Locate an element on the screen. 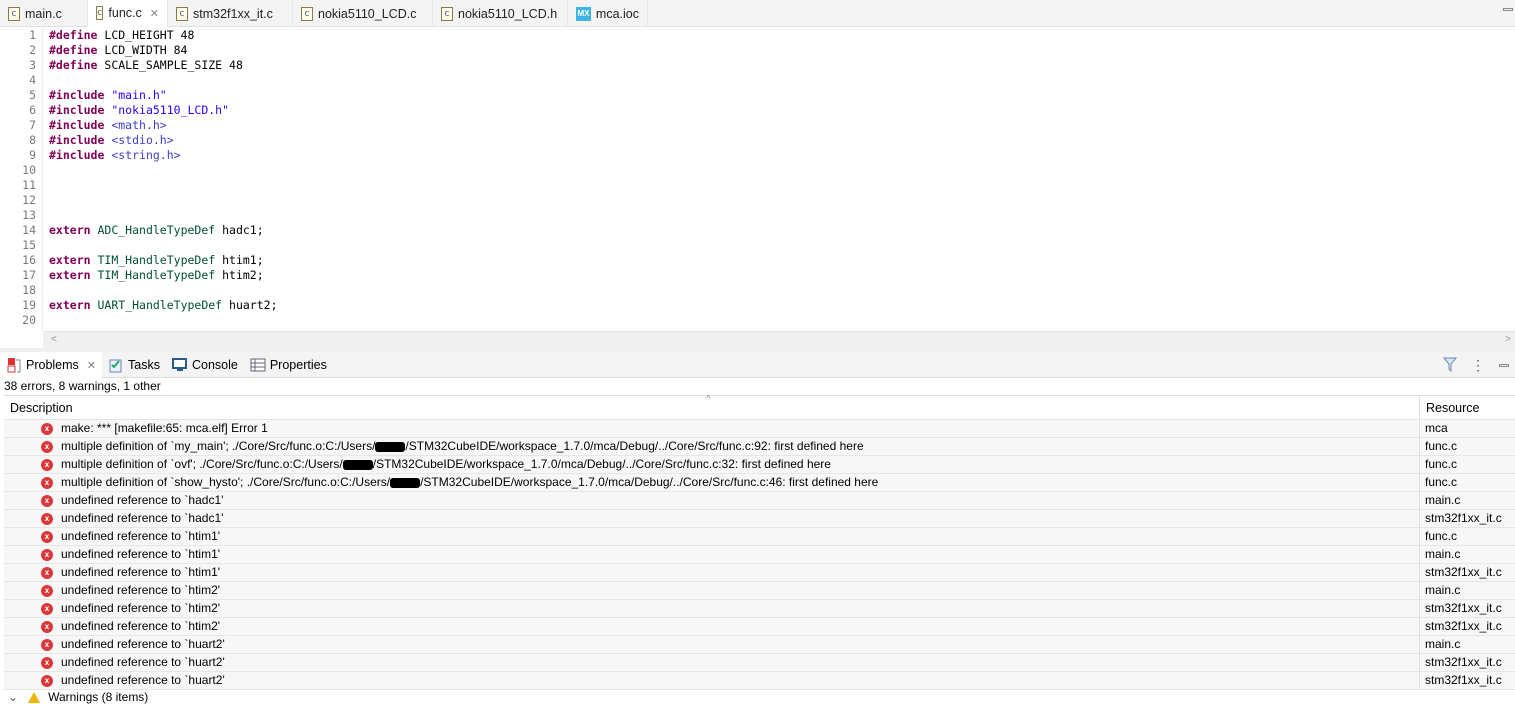  code-line: 5 #include "main.h" is located at coordinates (83, 95).